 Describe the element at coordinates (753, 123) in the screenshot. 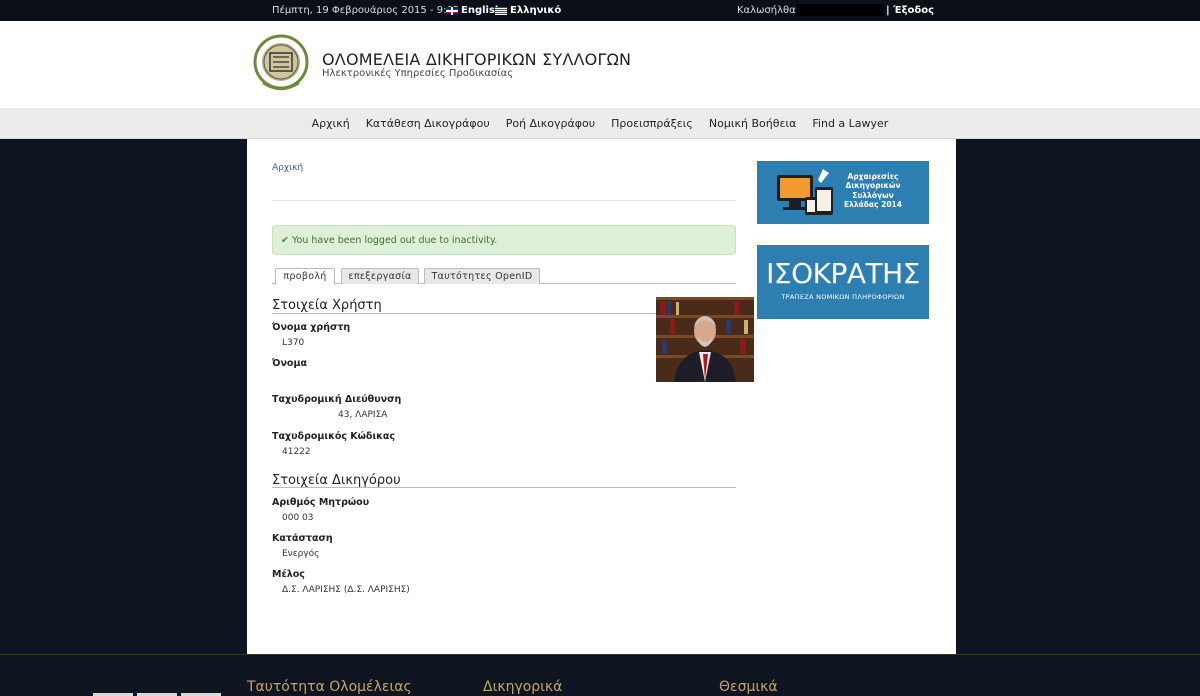

I see `nav-item-legal-aid: Νομική Βοήθεια` at that location.